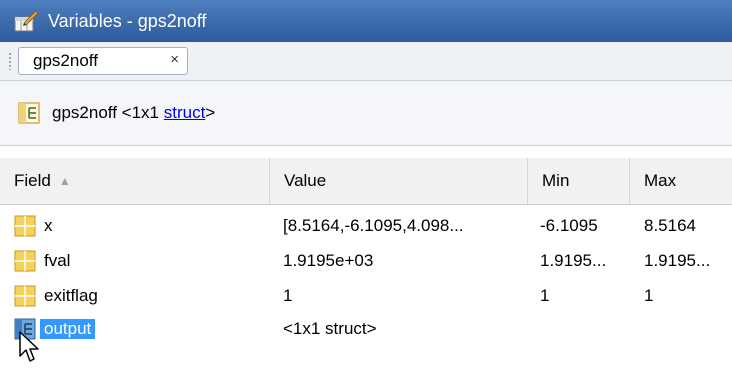  What do you see at coordinates (210, 112) in the screenshot?
I see `size-suffix: >` at bounding box center [210, 112].